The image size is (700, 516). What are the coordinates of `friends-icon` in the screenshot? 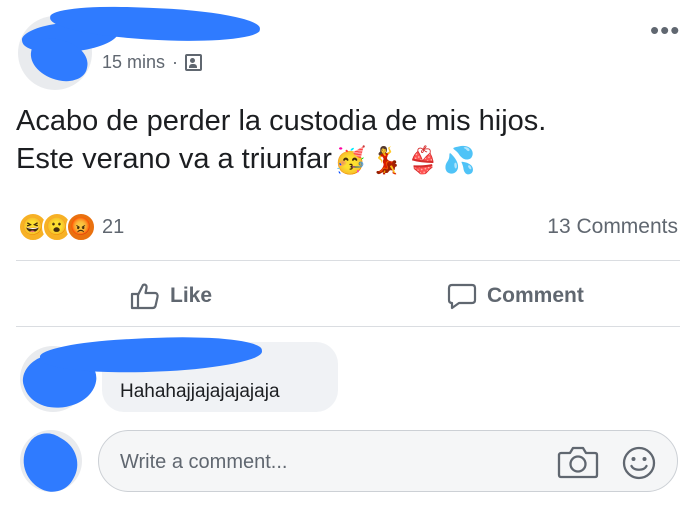 It's located at (194, 62).